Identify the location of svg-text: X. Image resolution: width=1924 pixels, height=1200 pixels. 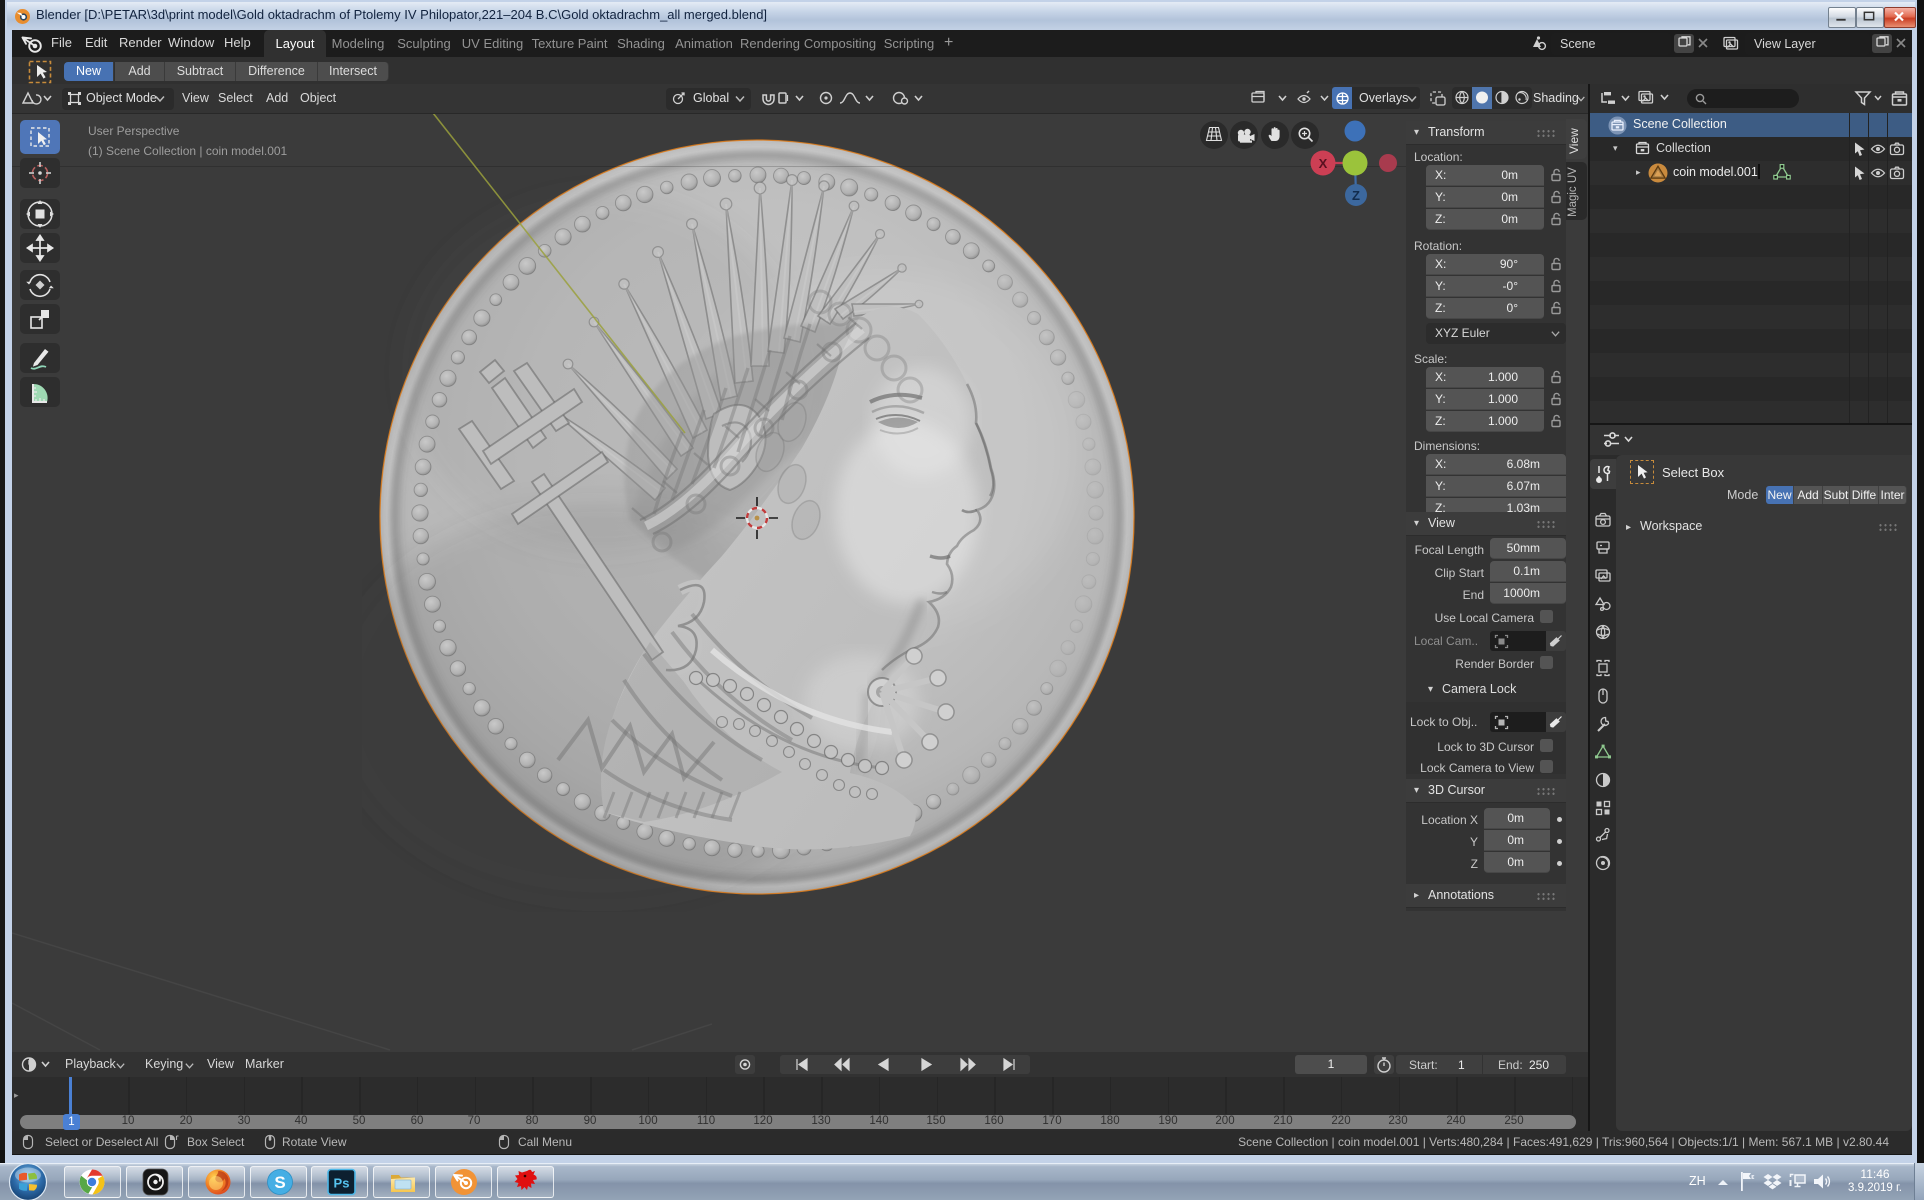
(1323, 163).